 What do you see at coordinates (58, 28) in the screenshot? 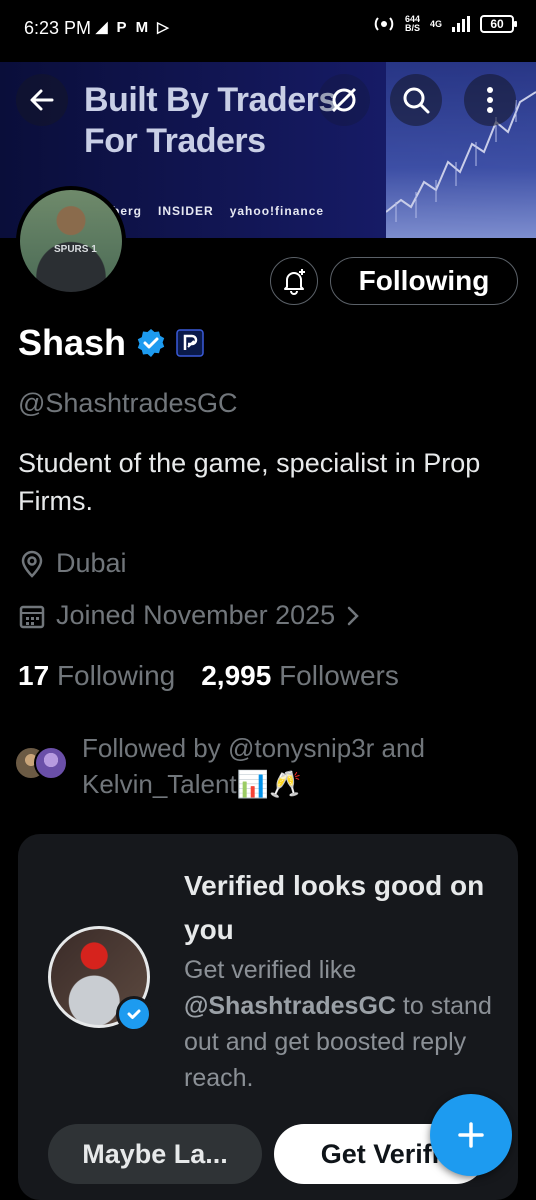
I see `status-time: 6:23 PM` at bounding box center [58, 28].